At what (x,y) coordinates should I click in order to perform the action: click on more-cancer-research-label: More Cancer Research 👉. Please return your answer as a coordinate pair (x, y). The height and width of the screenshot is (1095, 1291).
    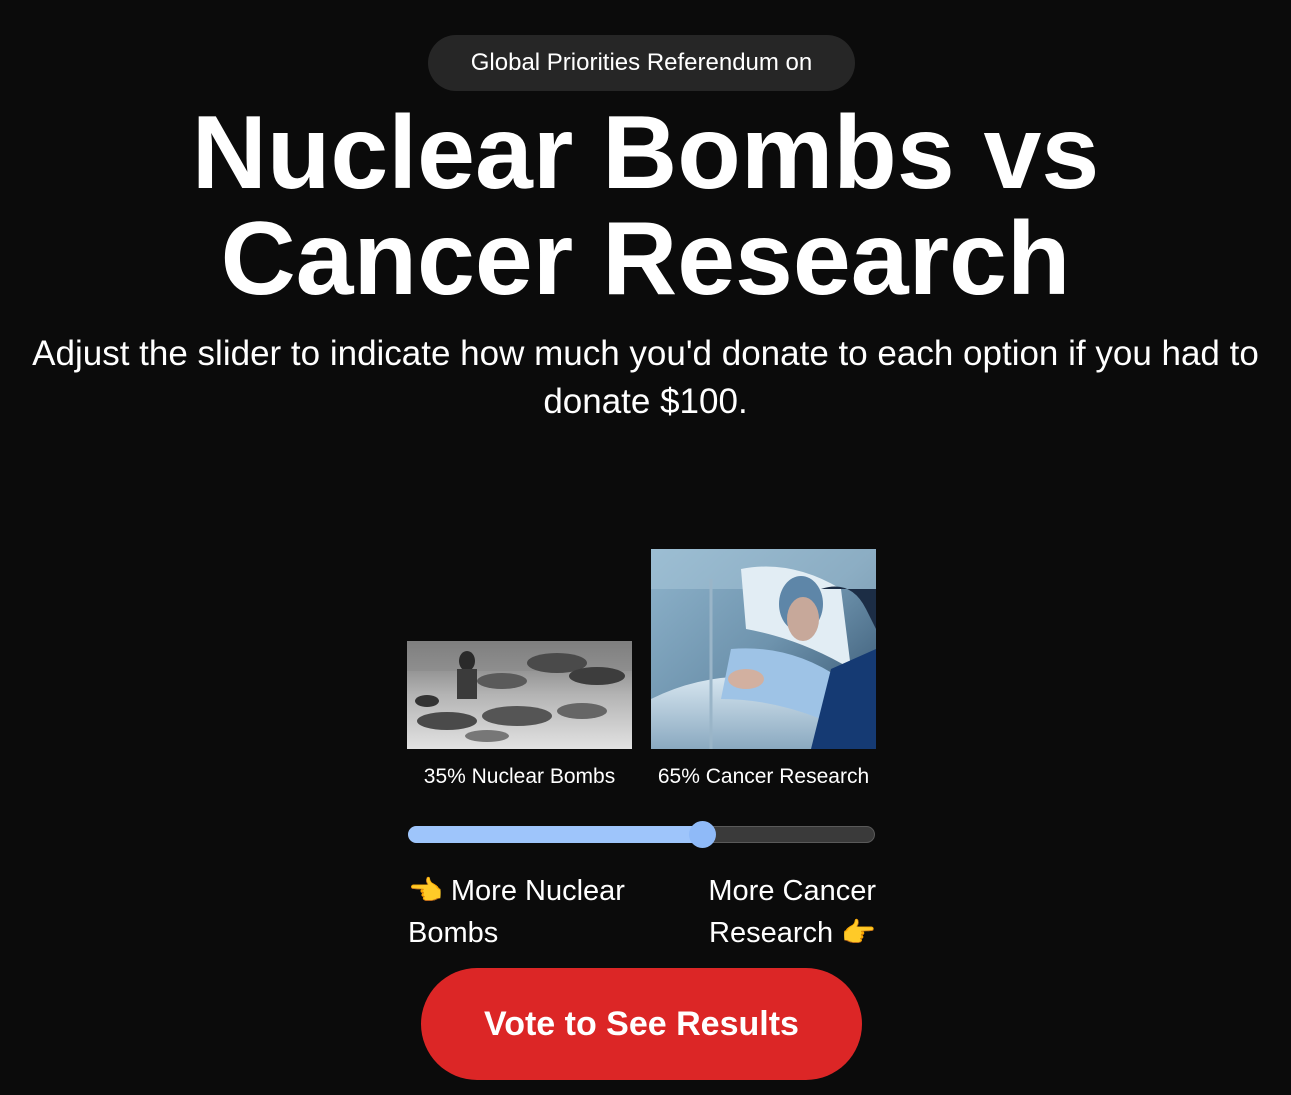
    Looking at the image, I should click on (758, 912).